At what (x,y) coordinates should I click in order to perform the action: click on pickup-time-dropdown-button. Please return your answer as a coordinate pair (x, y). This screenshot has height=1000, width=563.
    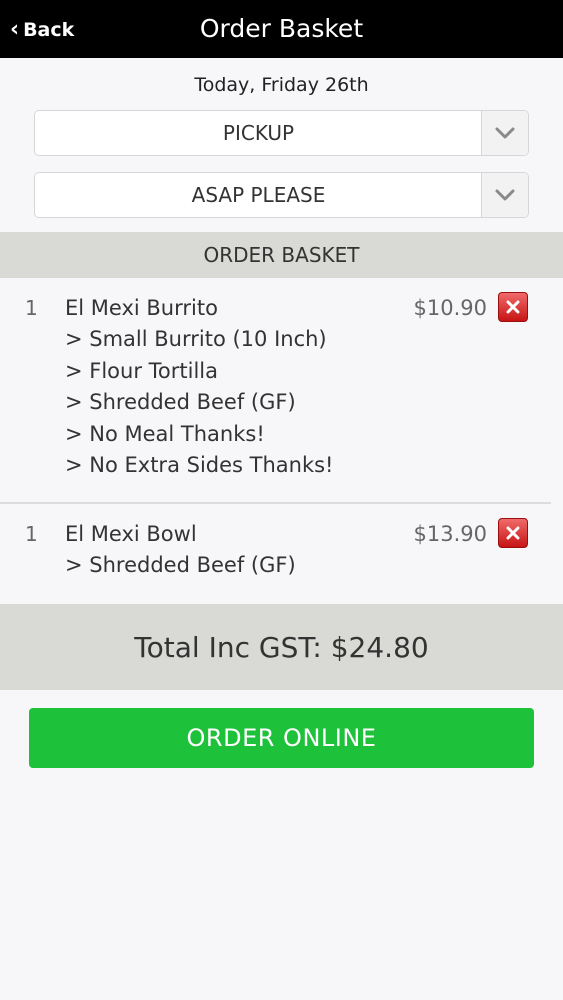
    Looking at the image, I should click on (504, 195).